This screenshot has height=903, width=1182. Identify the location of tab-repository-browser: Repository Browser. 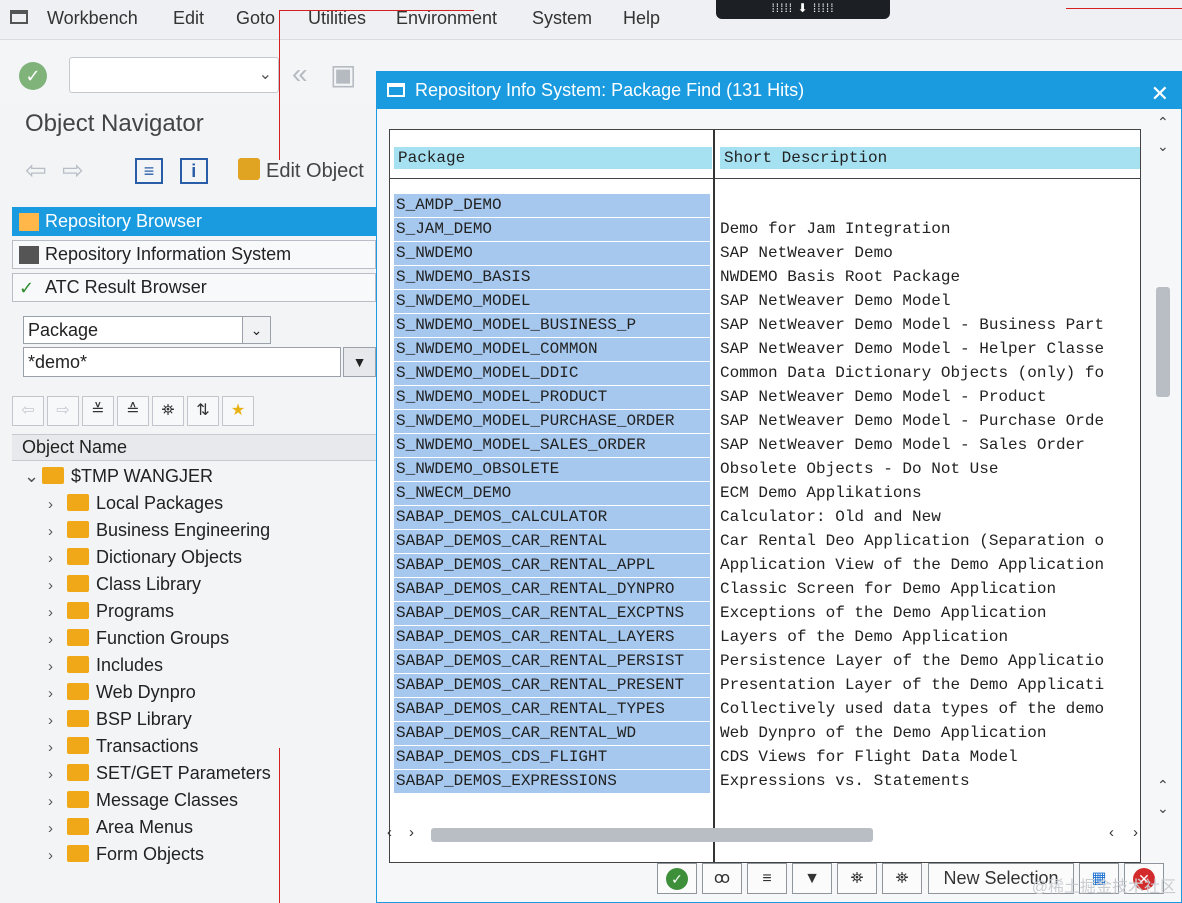
(194, 221).